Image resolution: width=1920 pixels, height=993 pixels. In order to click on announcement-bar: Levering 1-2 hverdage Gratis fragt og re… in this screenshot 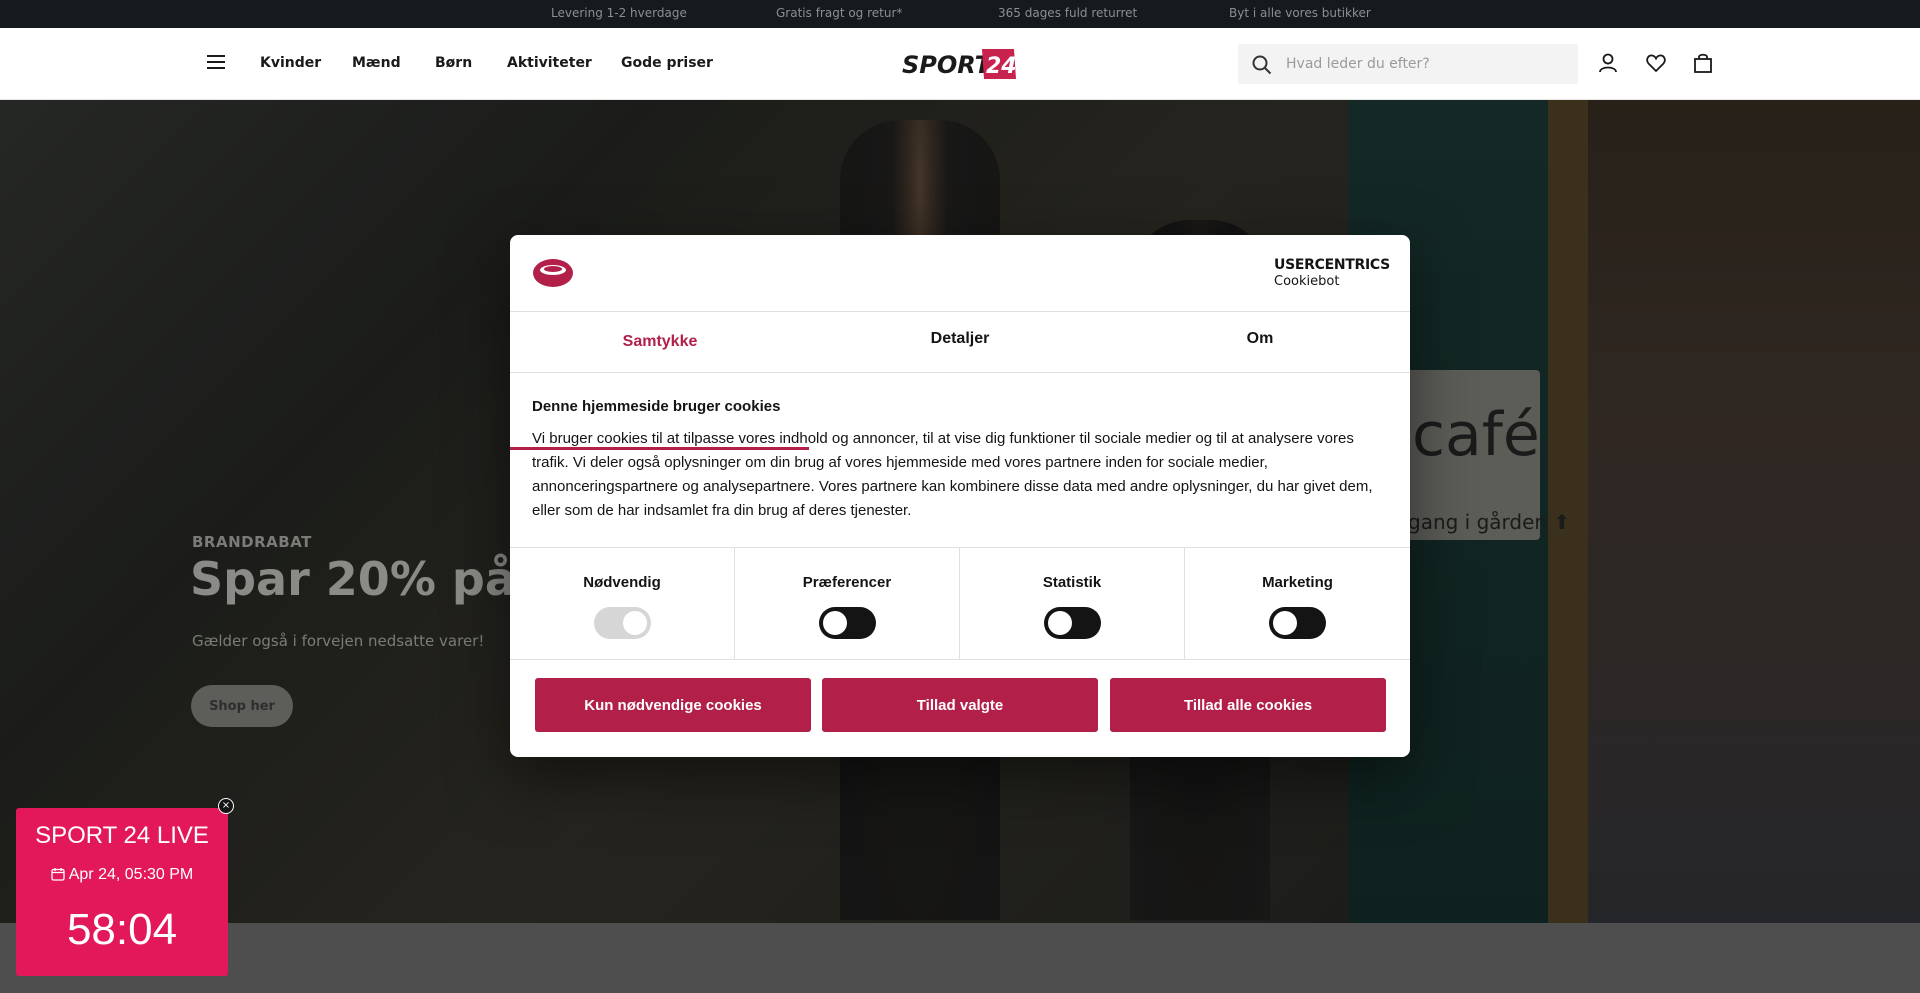, I will do `click(960, 14)`.